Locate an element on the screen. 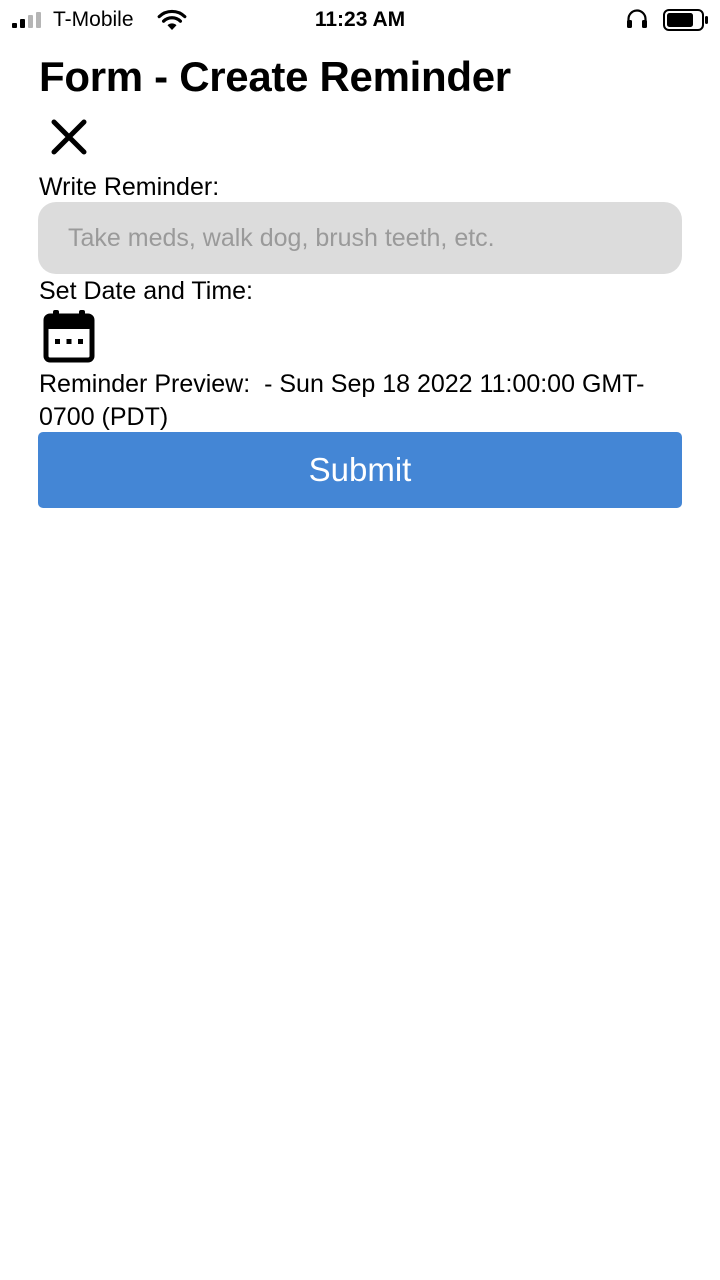  reminder-input is located at coordinates (360, 238).